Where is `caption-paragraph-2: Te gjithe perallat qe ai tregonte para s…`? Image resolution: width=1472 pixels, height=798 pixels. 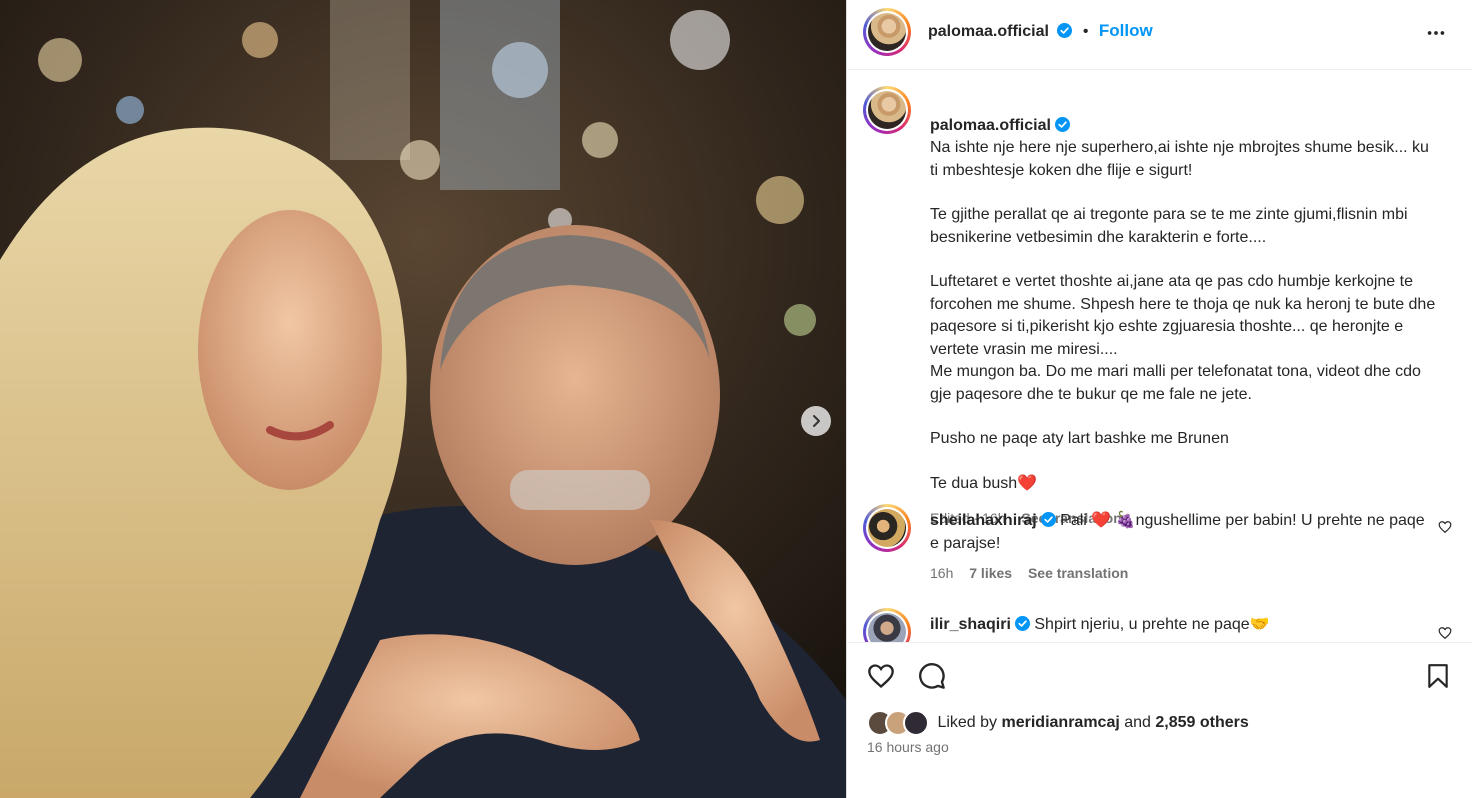 caption-paragraph-2: Te gjithe perallat qe ai tregonte para s… is located at coordinates (1169, 226).